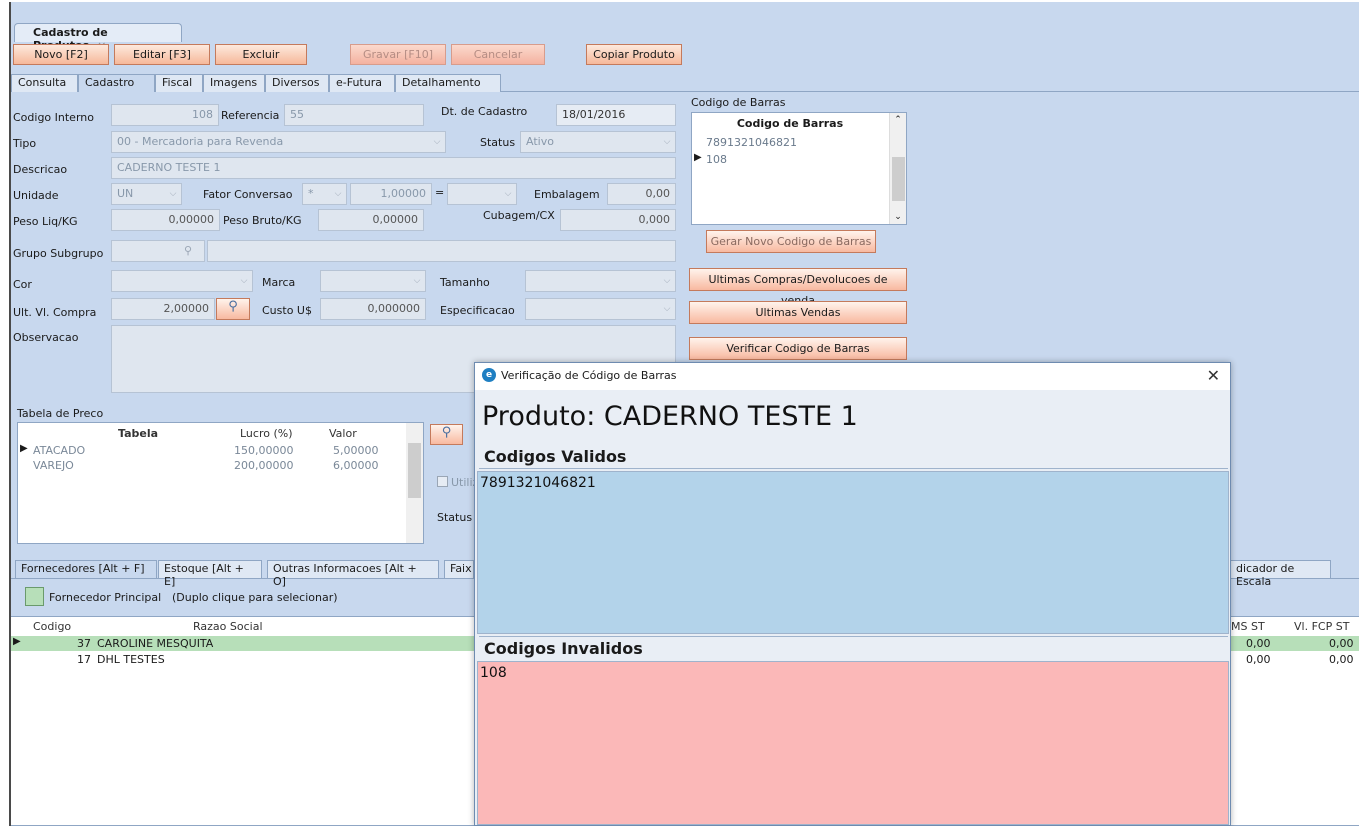 This screenshot has height=826, width=1359. Describe the element at coordinates (616, 115) in the screenshot. I see `dt-cadastro-field: 18/01/2016` at that location.